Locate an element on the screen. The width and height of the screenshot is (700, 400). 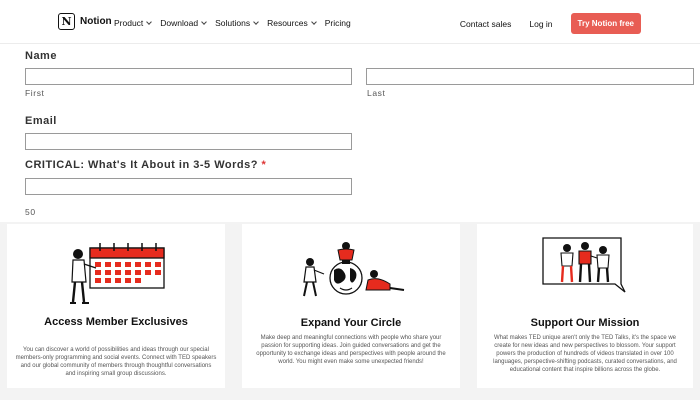
nav-actions: Contact sales Log in Try Notion free is located at coordinates (550, 23).